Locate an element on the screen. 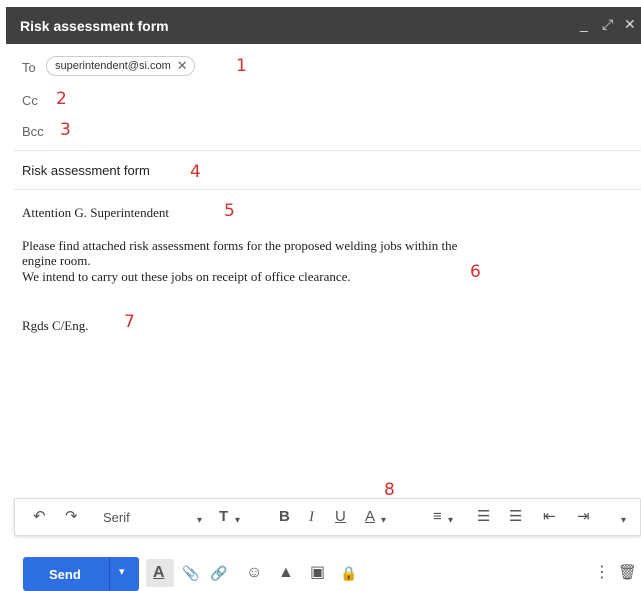 This screenshot has width=641, height=591. cc-label: Cc is located at coordinates (30, 100).